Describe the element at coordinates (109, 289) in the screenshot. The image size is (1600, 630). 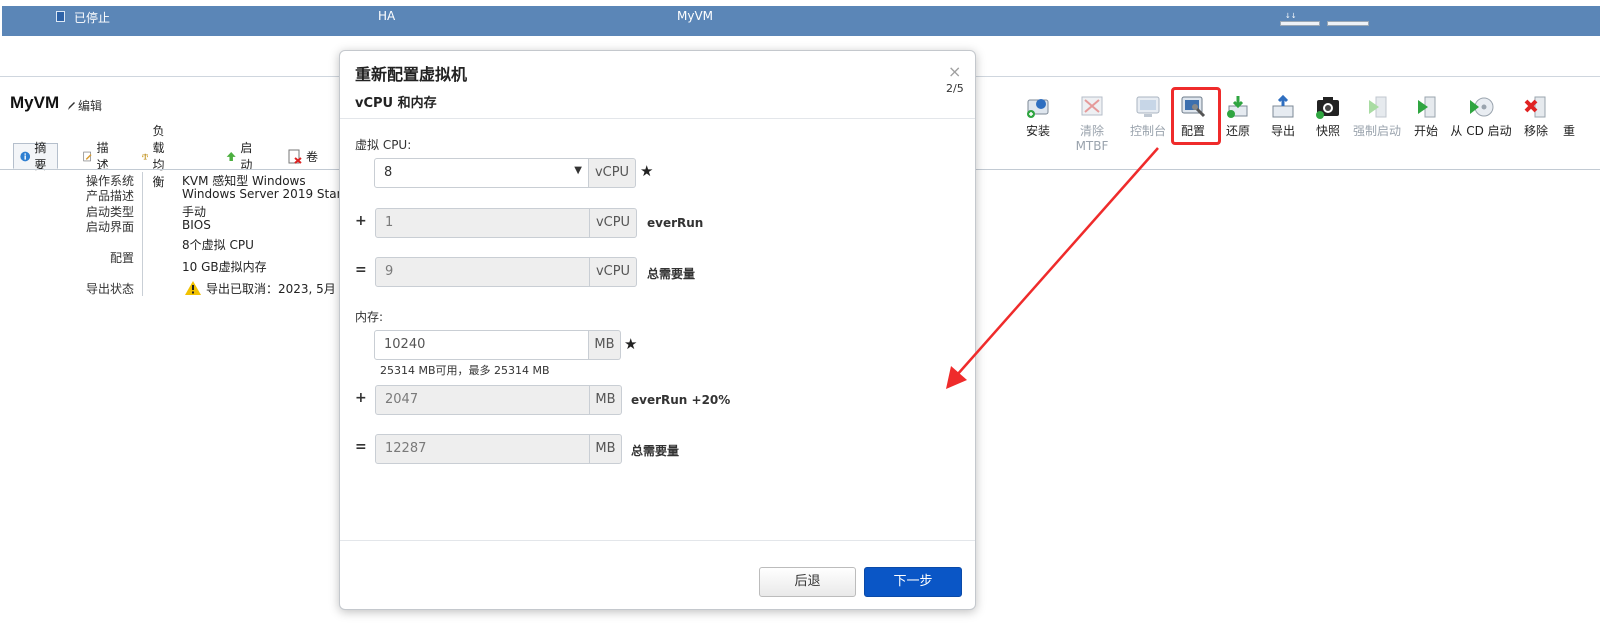
I see `summary-label: 导出状态` at that location.